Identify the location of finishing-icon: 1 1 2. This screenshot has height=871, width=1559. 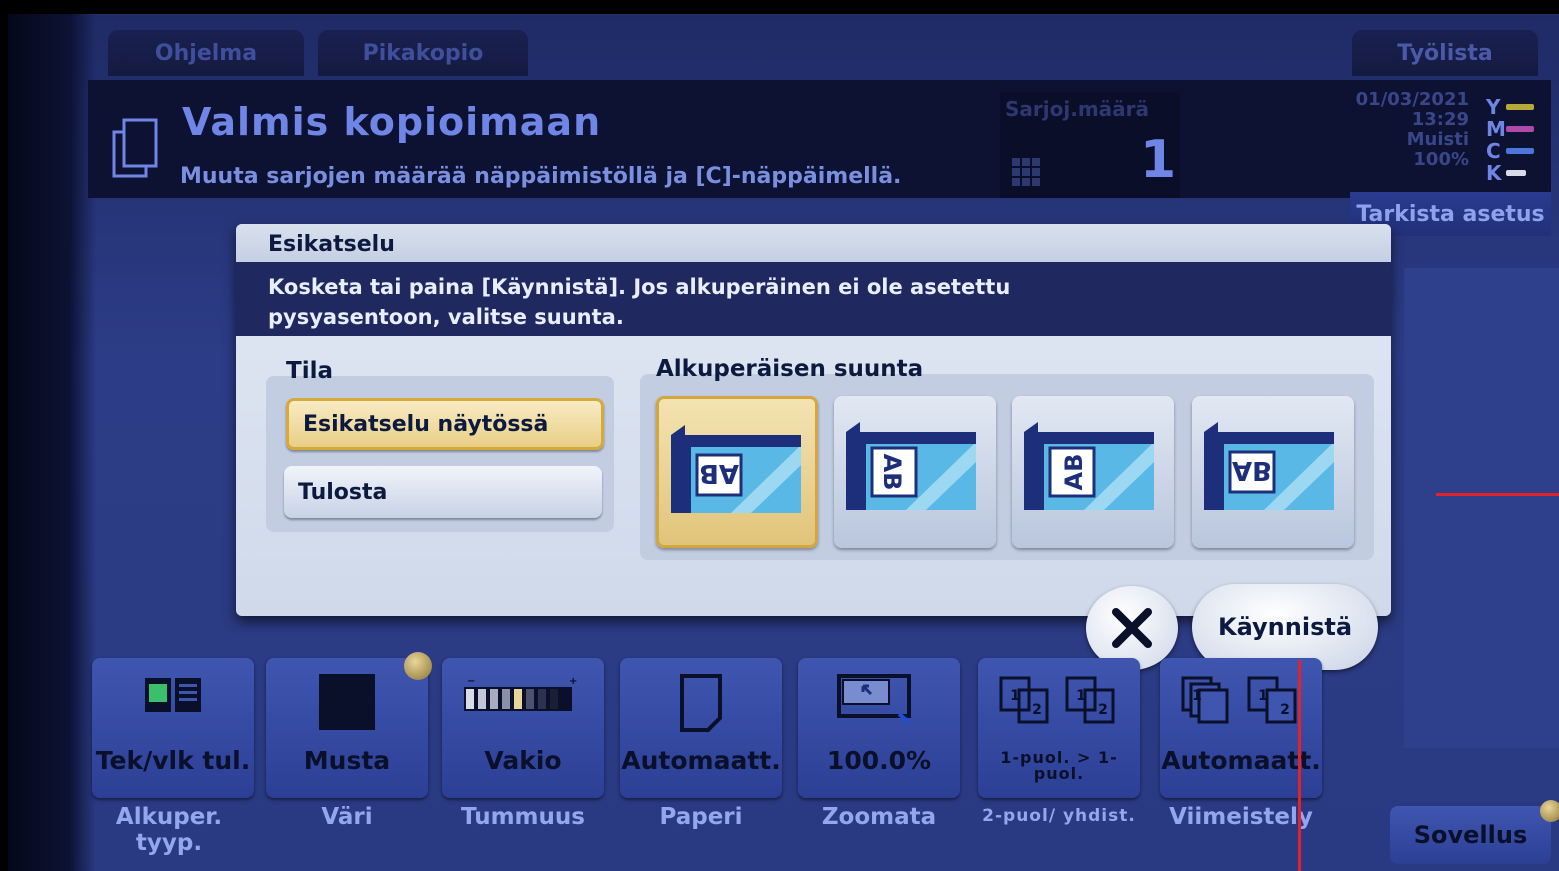
(1239, 700).